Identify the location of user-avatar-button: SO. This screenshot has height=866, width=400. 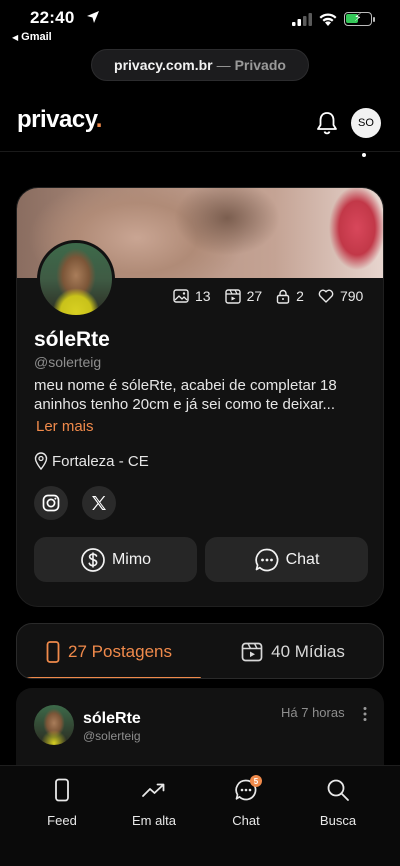
(366, 123).